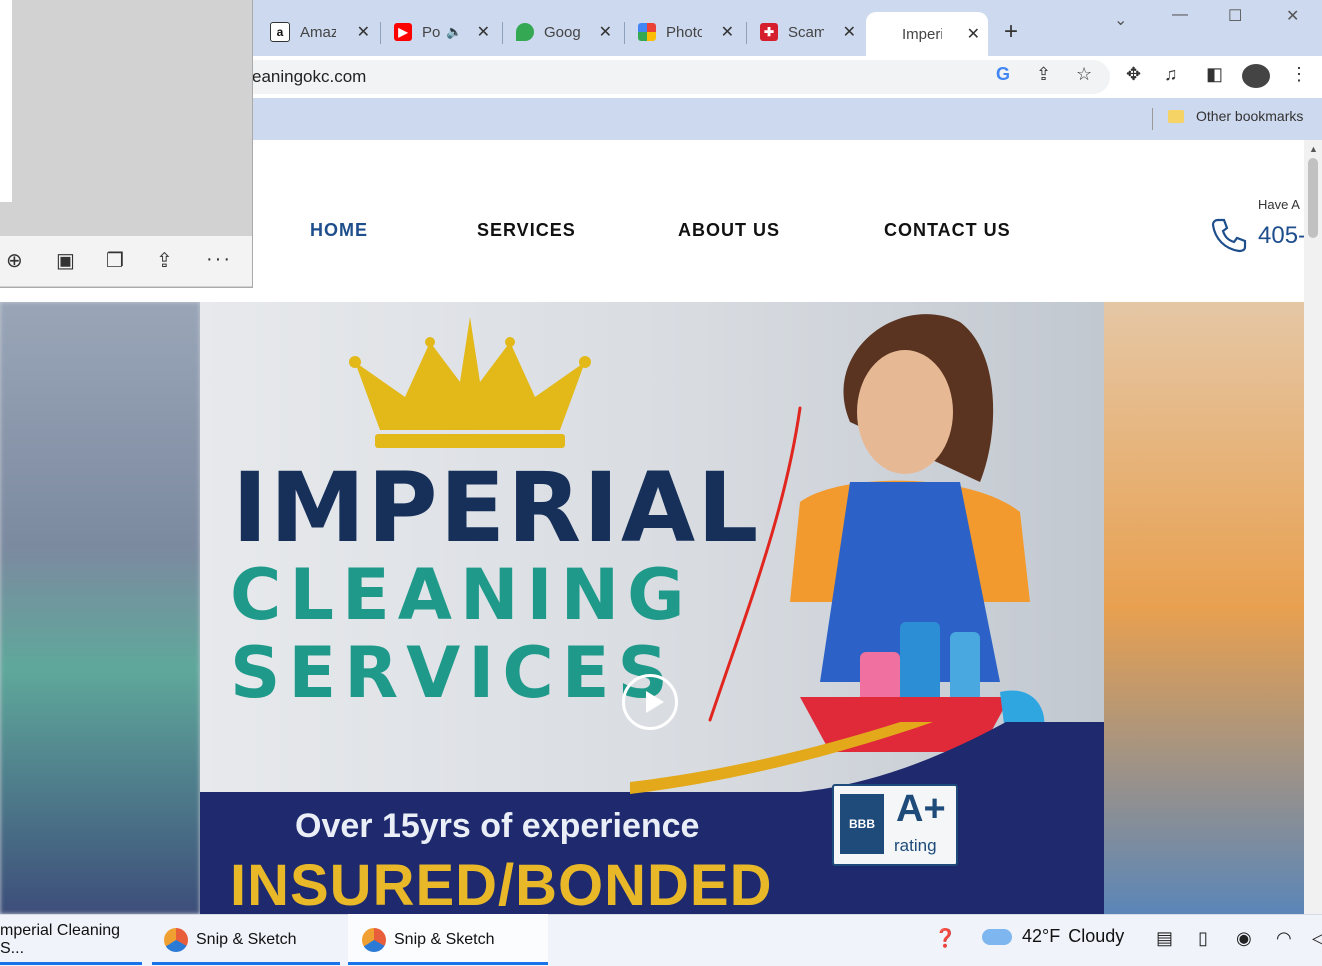 The height and width of the screenshot is (966, 1322). Describe the element at coordinates (647, 32) in the screenshot. I see `photos-icon` at that location.